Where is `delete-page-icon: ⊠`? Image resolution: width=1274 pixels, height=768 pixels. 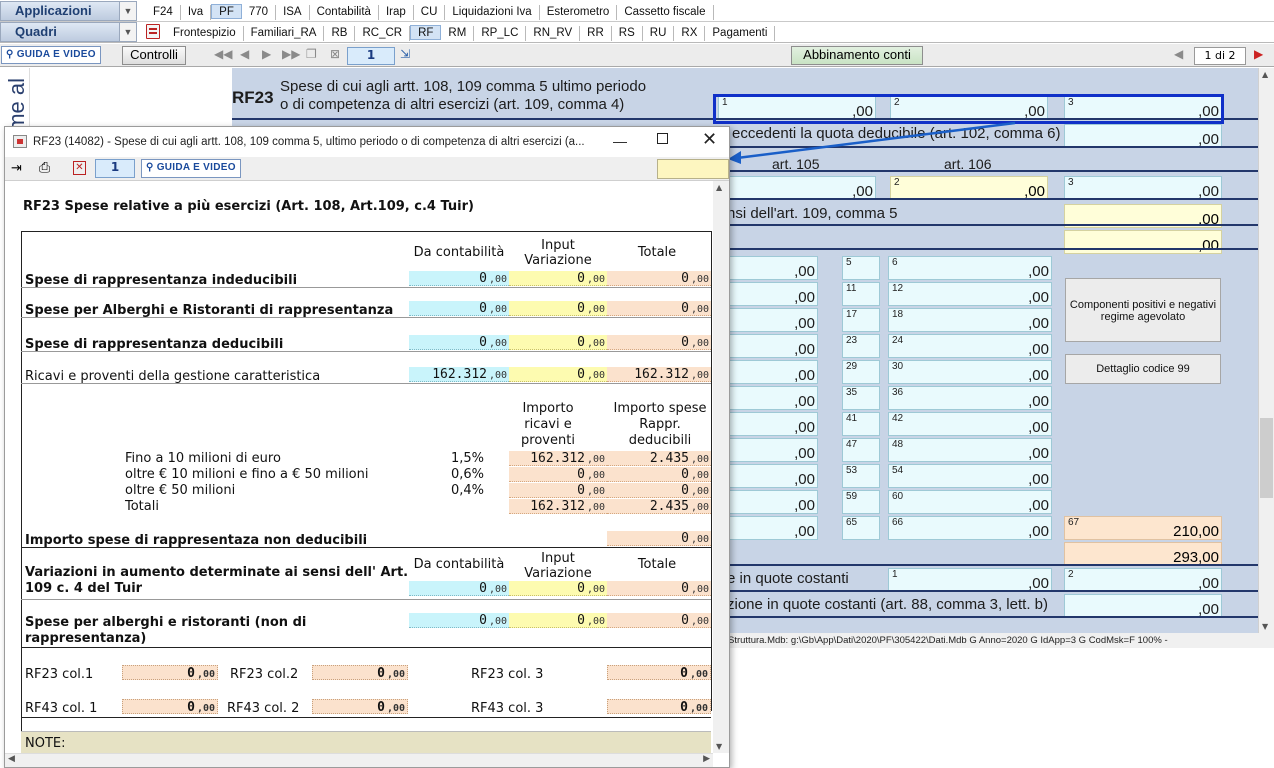
delete-page-icon: ⊠ is located at coordinates (335, 54).